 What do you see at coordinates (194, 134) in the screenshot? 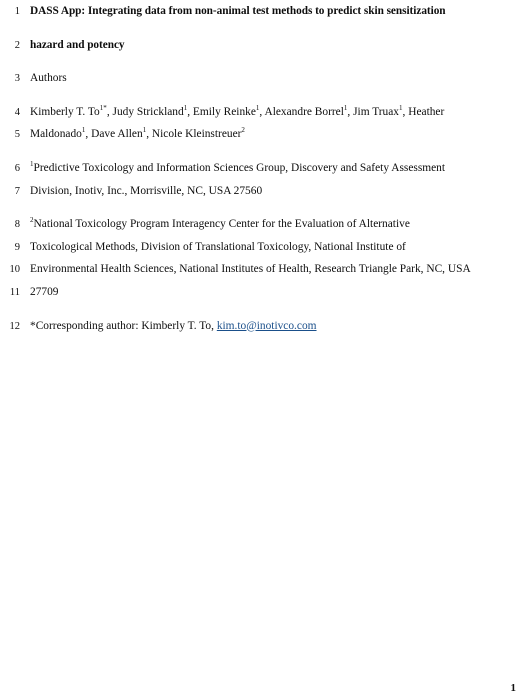
I see `text-run: , Nicole Kleinstreuer` at bounding box center [194, 134].